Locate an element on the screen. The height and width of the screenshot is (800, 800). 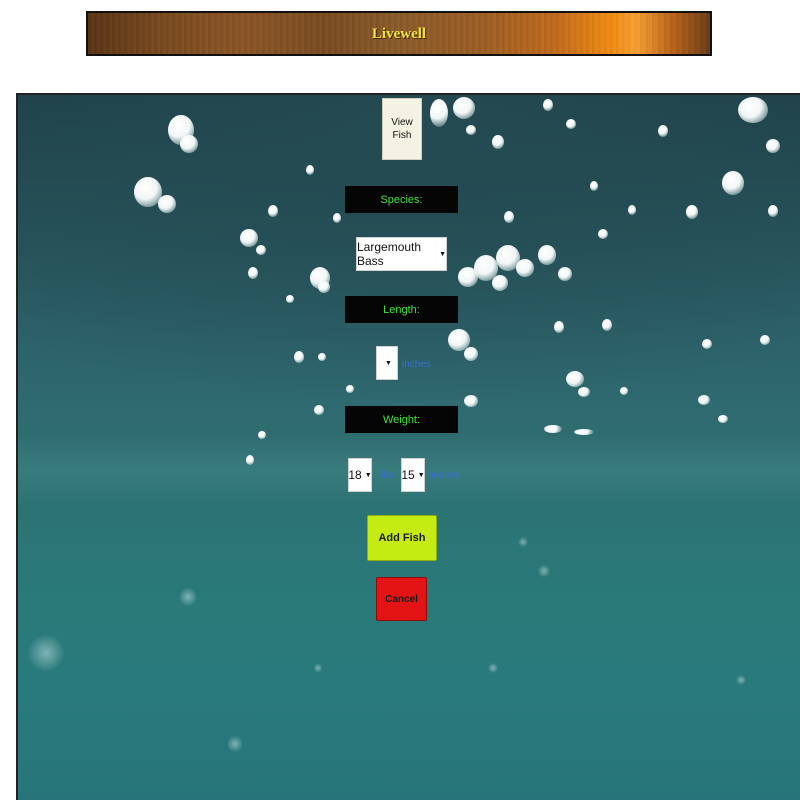
view-fish-button: View Fish is located at coordinates (402, 129).